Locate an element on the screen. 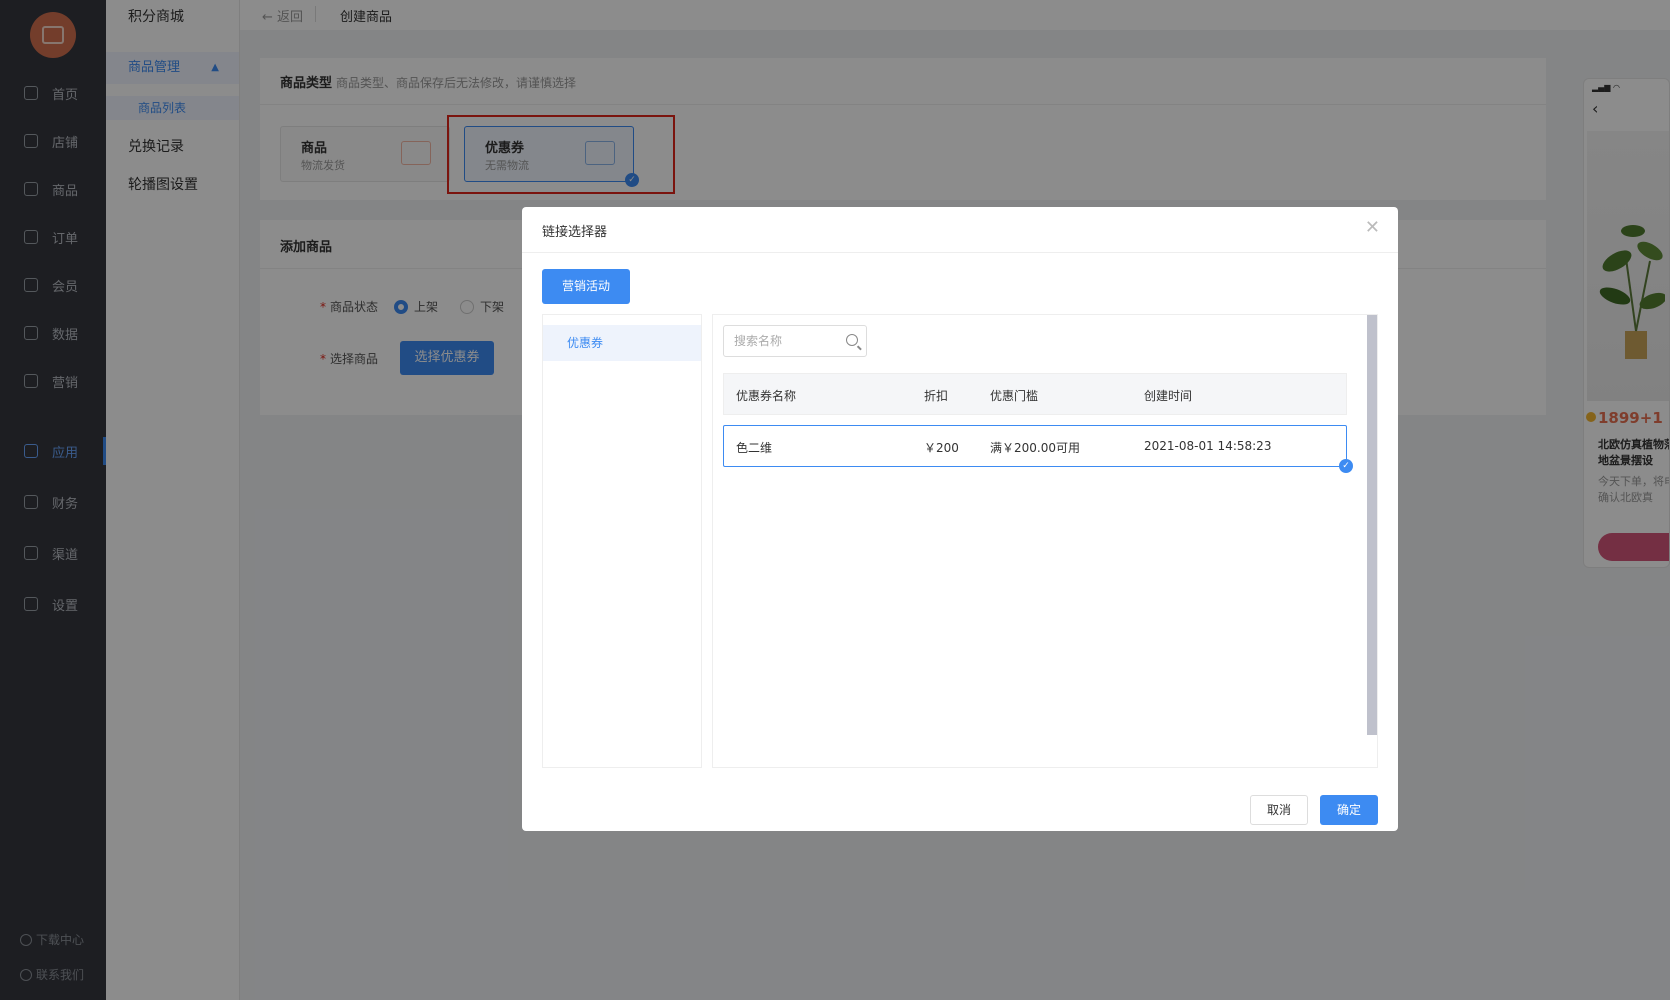  check-icon: ✓ is located at coordinates (1346, 466).